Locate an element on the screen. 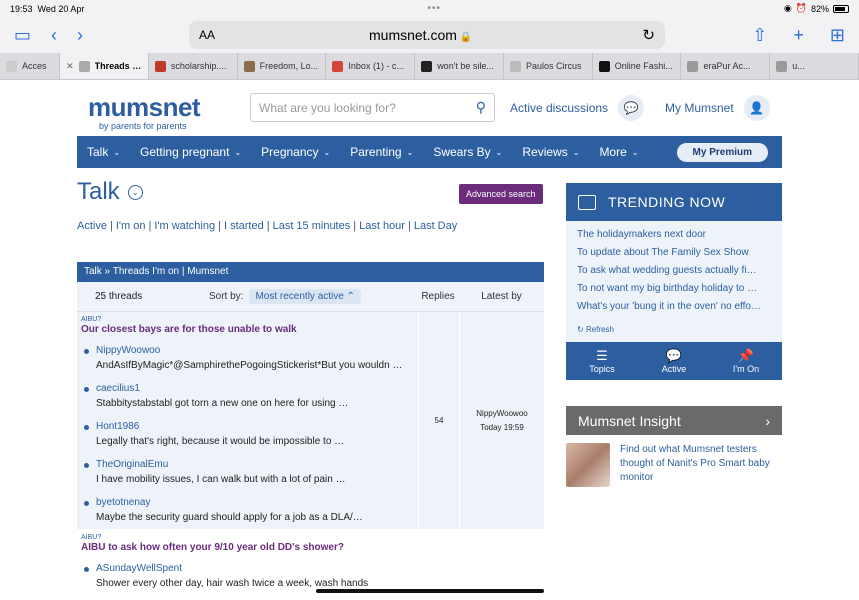  alarm-icon: ⏰ is located at coordinates (801, 8).